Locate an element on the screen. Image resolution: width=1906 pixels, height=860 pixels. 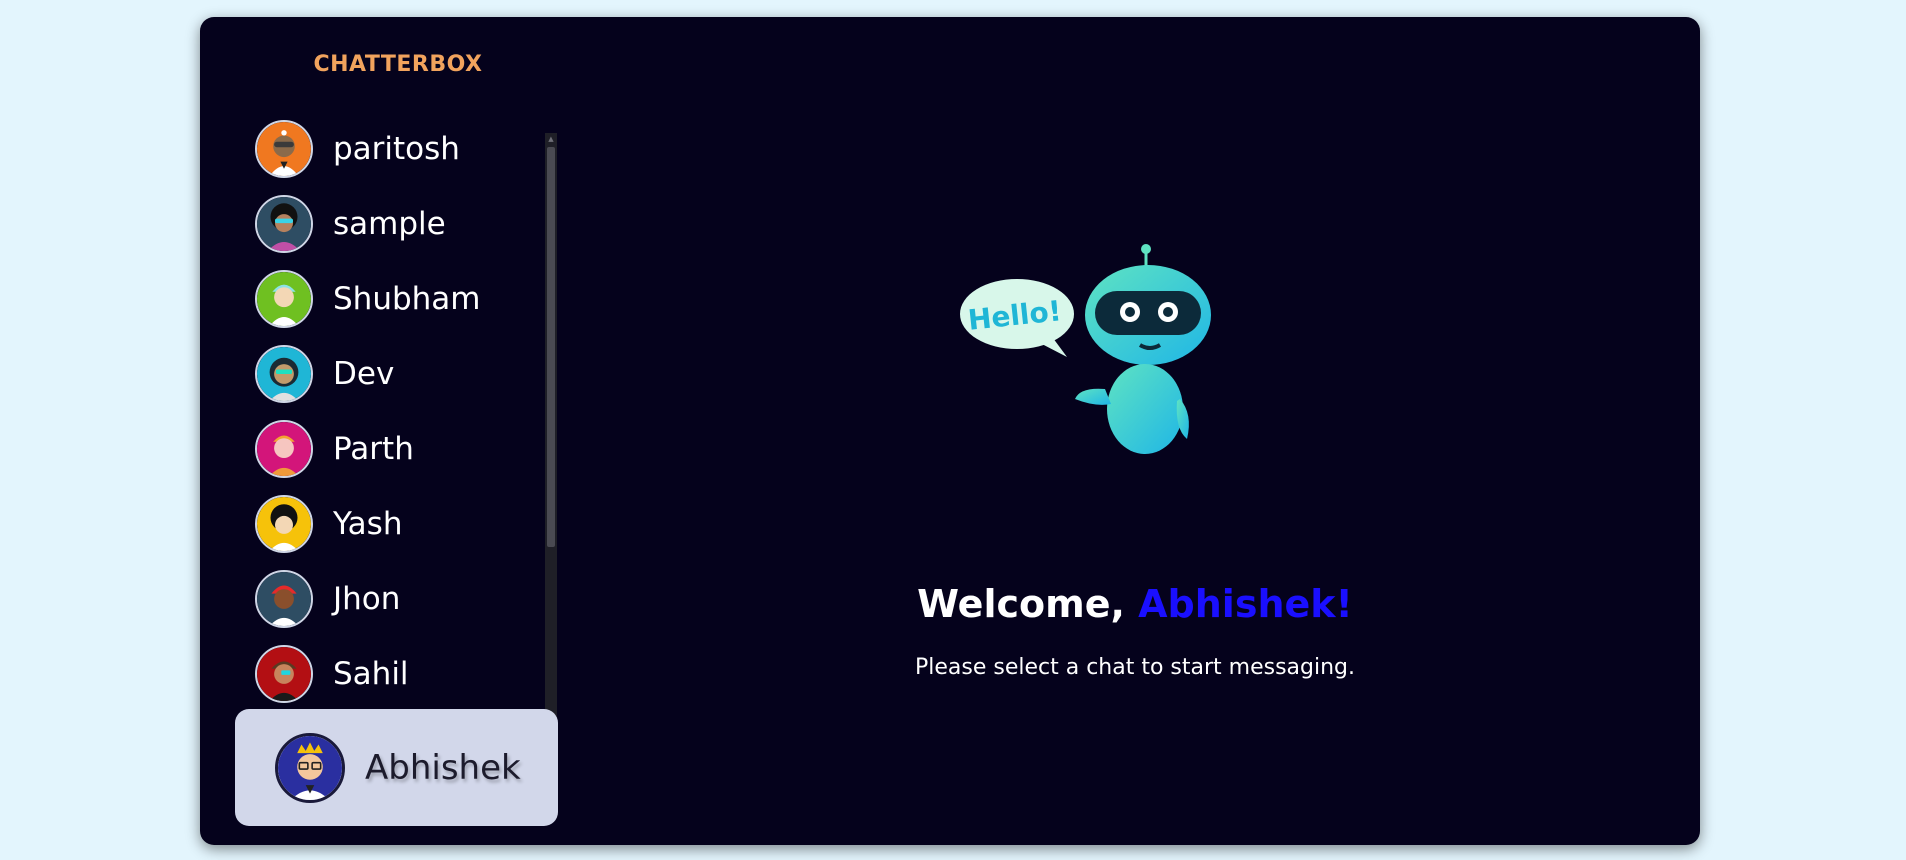
robot-hello-illustration: Hello! is located at coordinates (1085, 349).